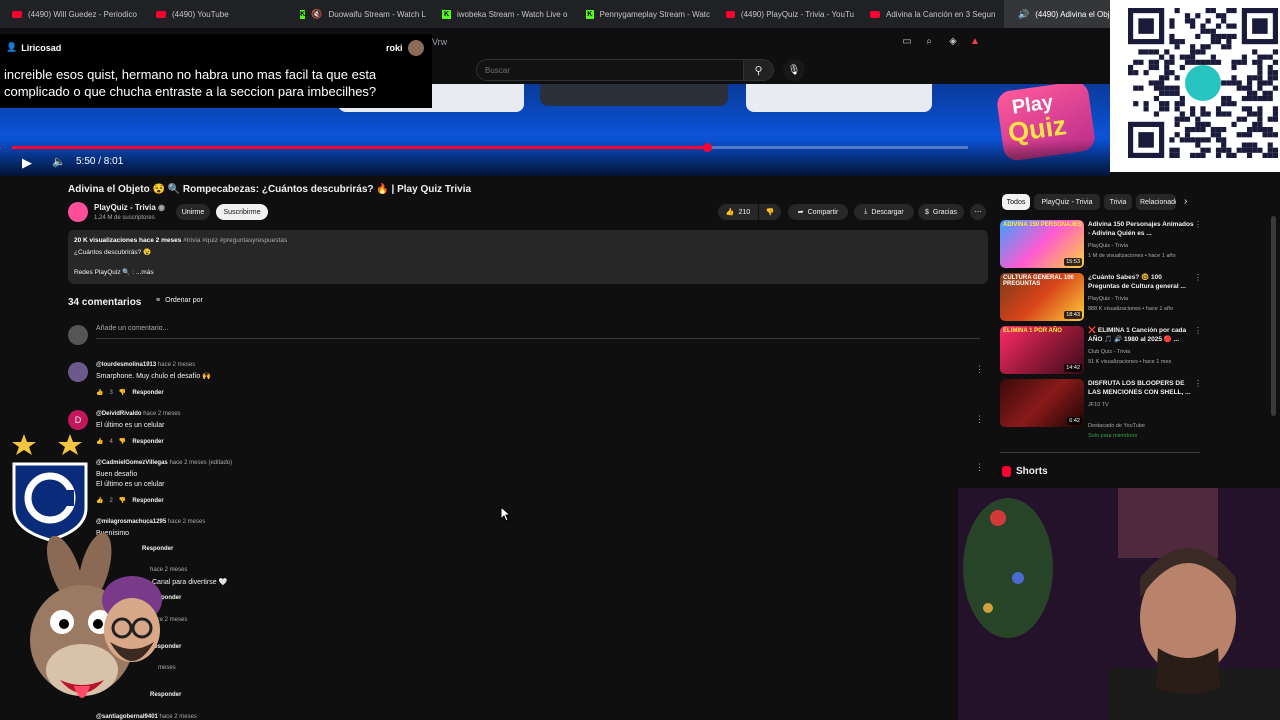 The image size is (1280, 720). Describe the element at coordinates (27, 163) in the screenshot. I see `play-icon: ▶` at that location.